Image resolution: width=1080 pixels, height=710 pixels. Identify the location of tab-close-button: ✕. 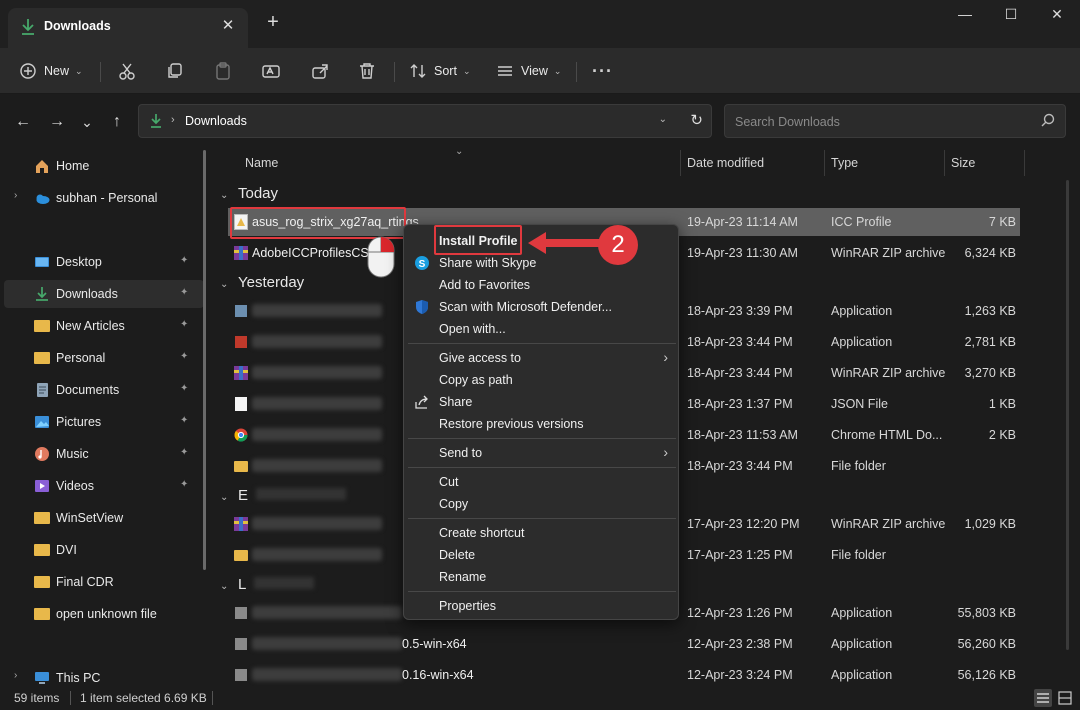
(228, 26).